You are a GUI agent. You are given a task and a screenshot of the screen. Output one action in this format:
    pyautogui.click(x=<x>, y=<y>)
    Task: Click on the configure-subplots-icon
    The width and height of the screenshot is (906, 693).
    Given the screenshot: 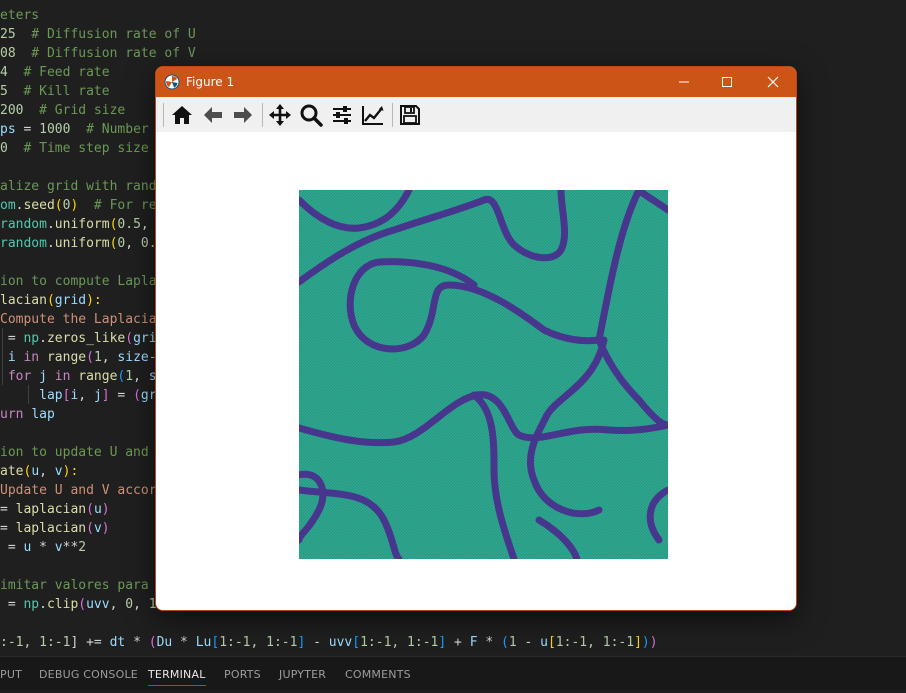 What is the action you would take?
    pyautogui.click(x=342, y=115)
    